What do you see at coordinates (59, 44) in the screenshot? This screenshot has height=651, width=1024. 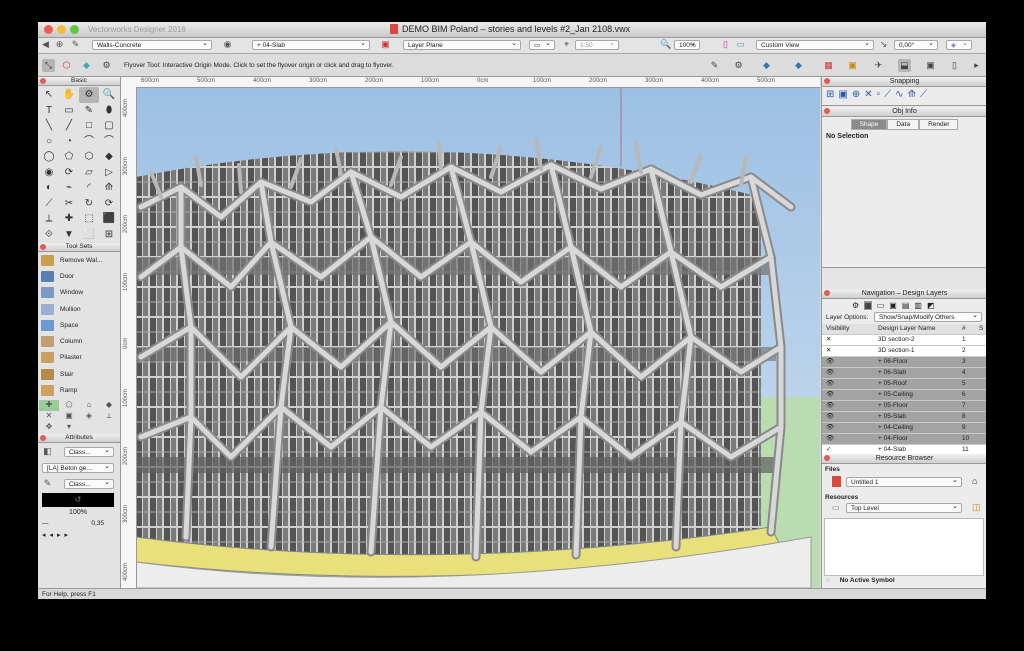 I see `forward-arrow-icon: ⊕` at bounding box center [59, 44].